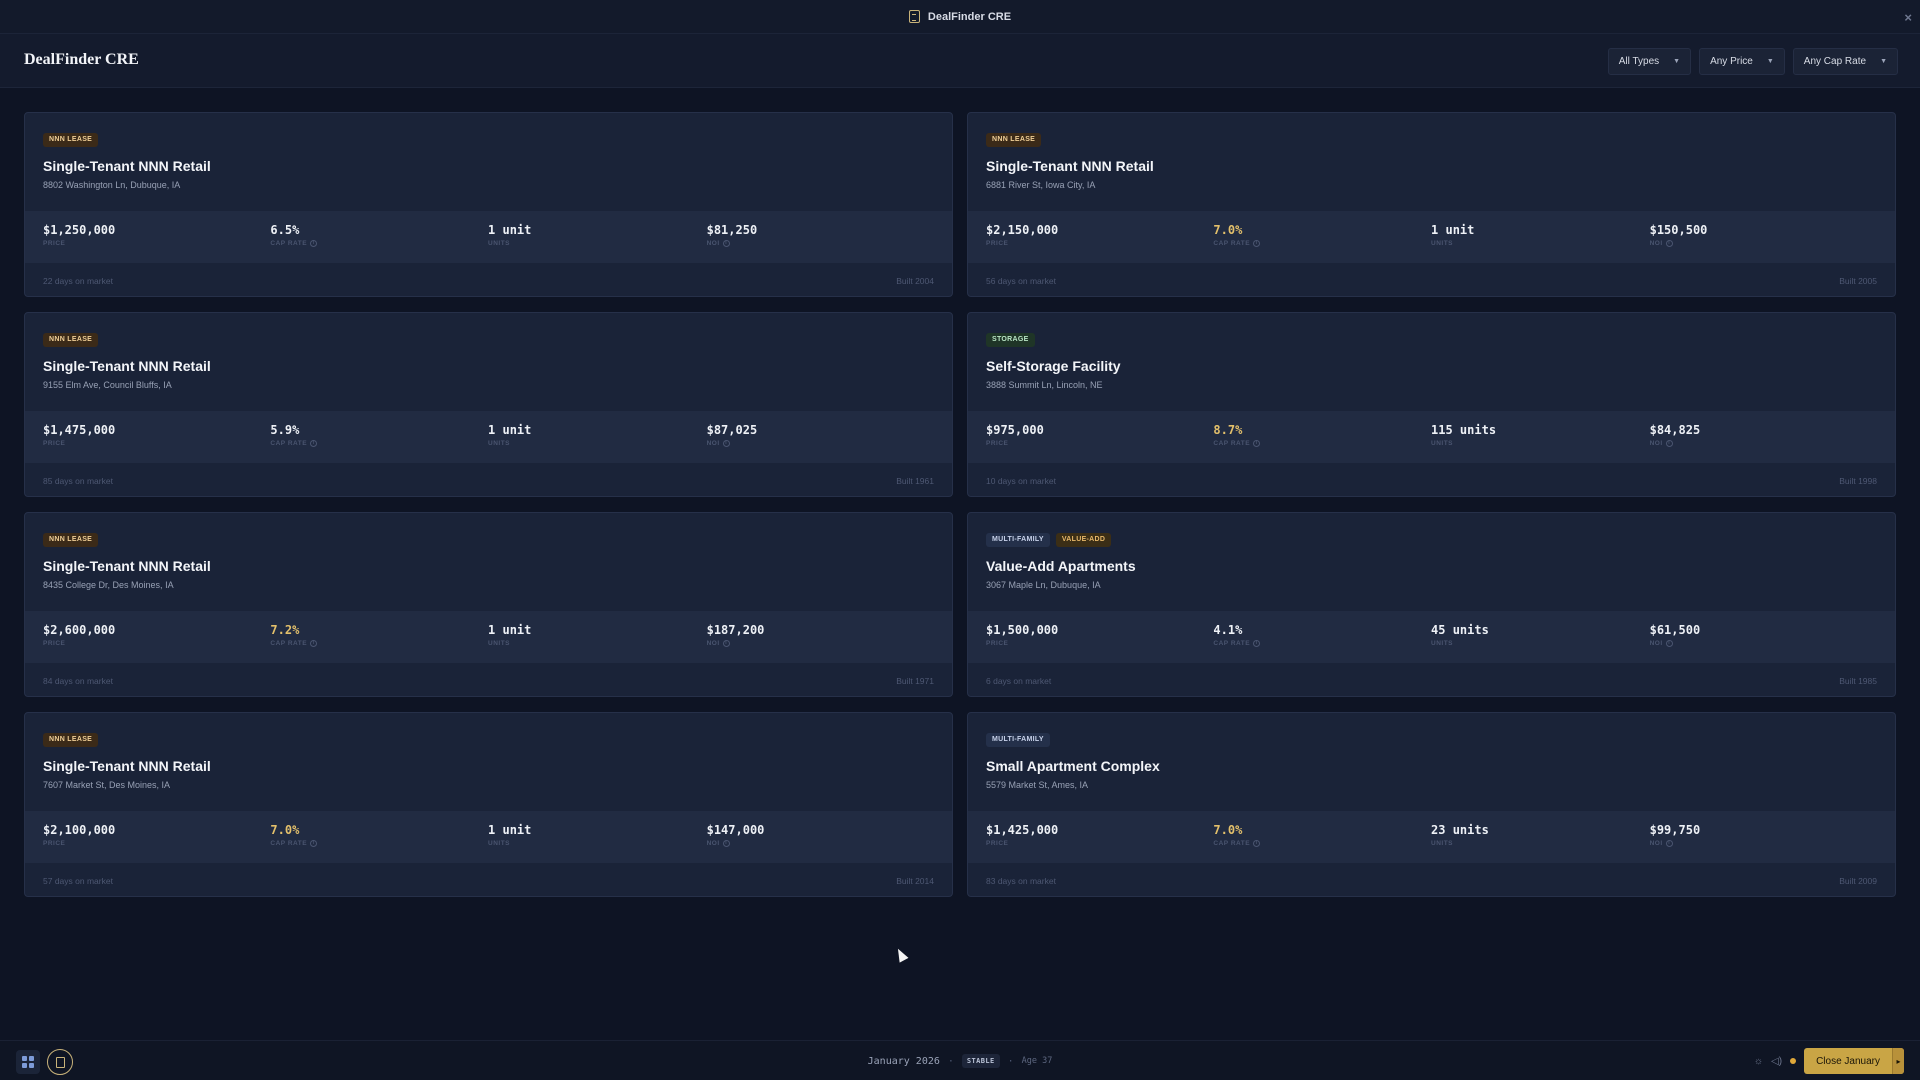 The height and width of the screenshot is (1080, 1920). Describe the element at coordinates (1044, 385) in the screenshot. I see `listing-address: 3888 Summit Ln, Lincoln, NE` at that location.